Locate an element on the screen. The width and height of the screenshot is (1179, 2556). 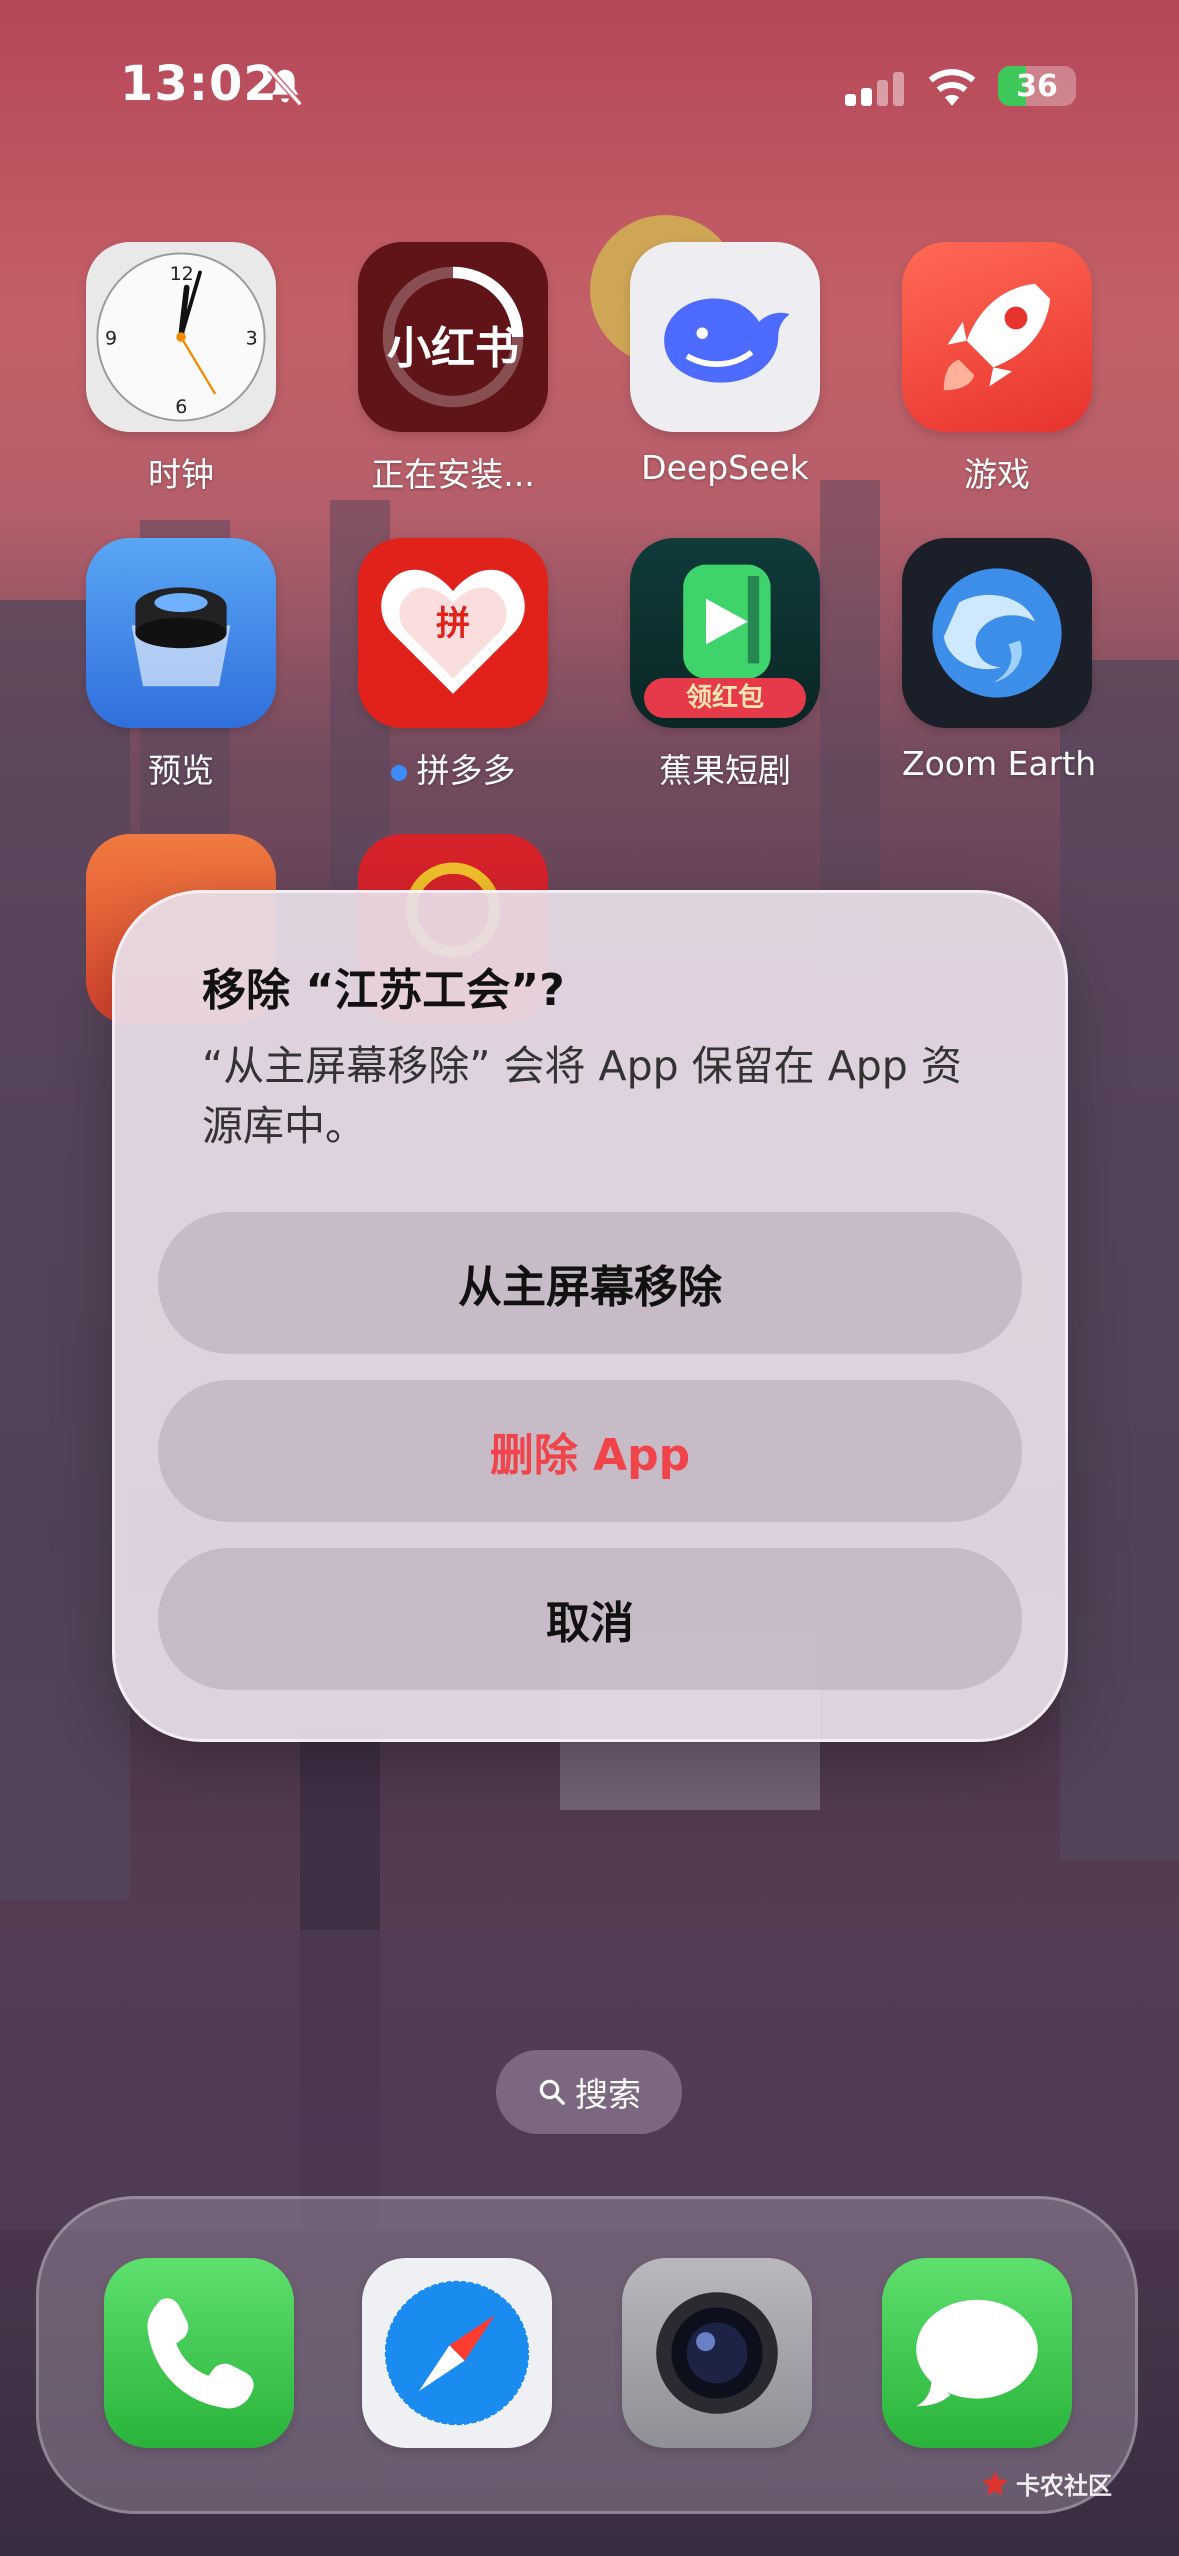
app-drama: 领红包 蕉果短剧 is located at coordinates (725, 665).